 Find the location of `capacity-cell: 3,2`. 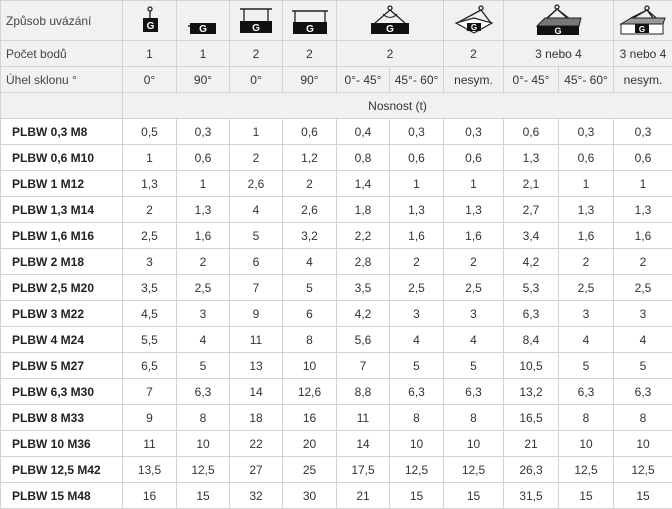

capacity-cell: 3,2 is located at coordinates (310, 236).